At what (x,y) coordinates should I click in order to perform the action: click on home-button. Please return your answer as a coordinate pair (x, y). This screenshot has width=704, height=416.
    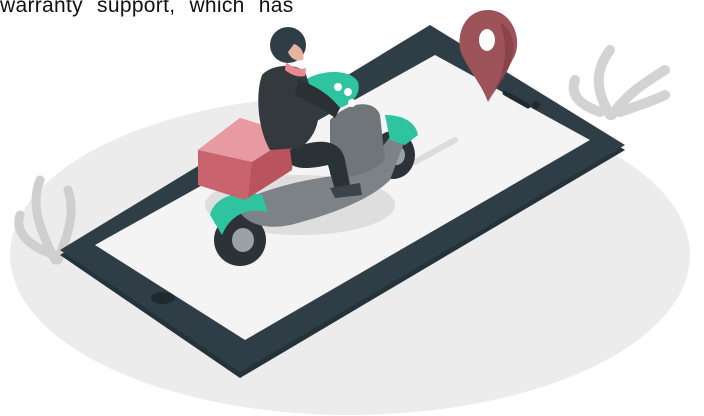
    Looking at the image, I should click on (163, 298).